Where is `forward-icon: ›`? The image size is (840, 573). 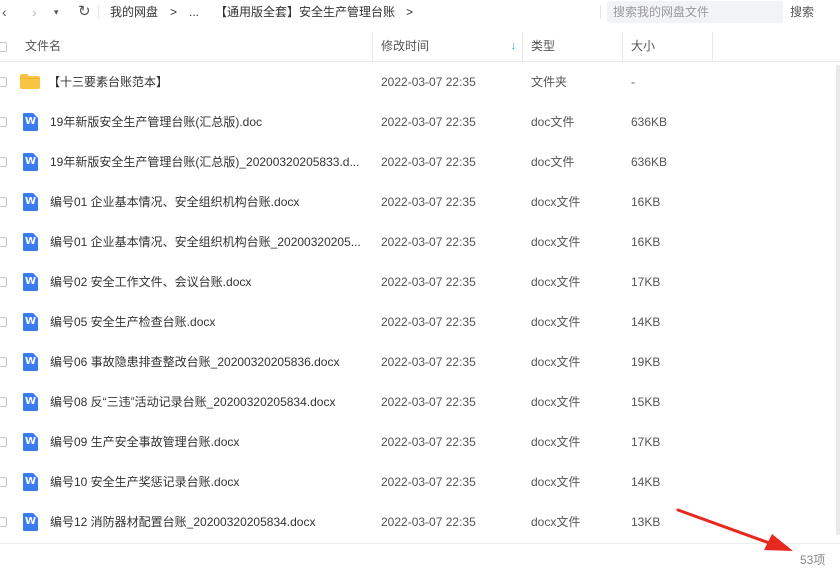 forward-icon: › is located at coordinates (34, 12).